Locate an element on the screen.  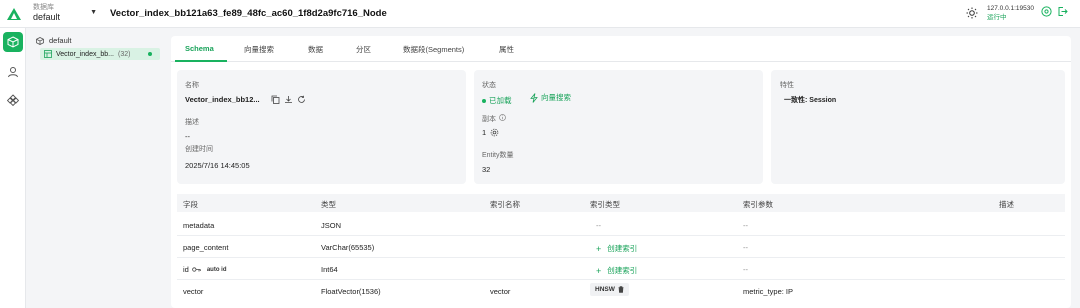
status-card: 状态 已加载 向量搜索 副本 1 Entity数量 32 is located at coordinates (618, 127).